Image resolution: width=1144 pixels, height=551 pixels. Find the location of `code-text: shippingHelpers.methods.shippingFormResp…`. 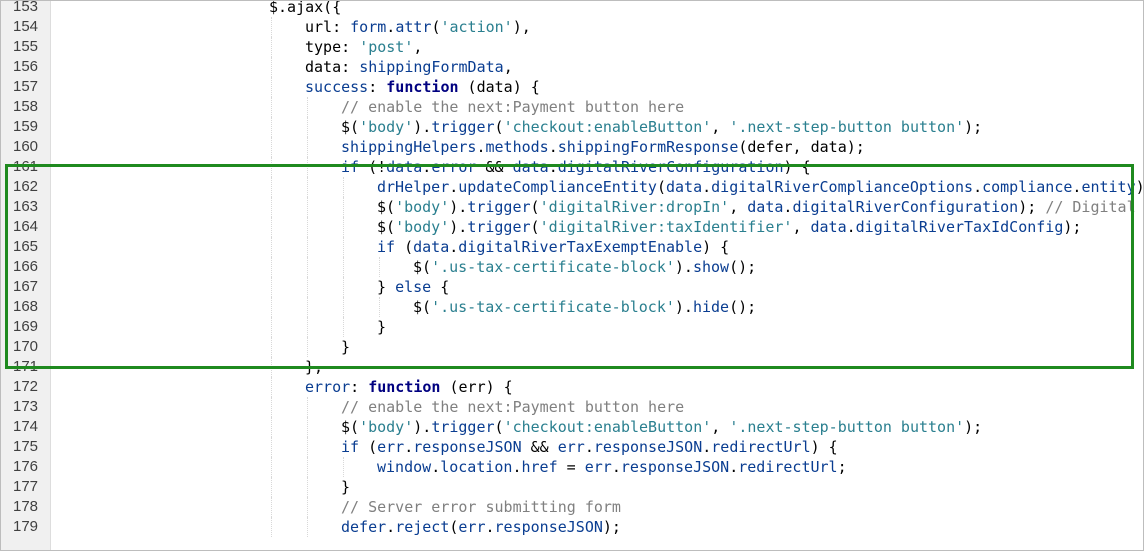

code-text: shippingHelpers.methods.shippingFormResp… is located at coordinates (603, 147).